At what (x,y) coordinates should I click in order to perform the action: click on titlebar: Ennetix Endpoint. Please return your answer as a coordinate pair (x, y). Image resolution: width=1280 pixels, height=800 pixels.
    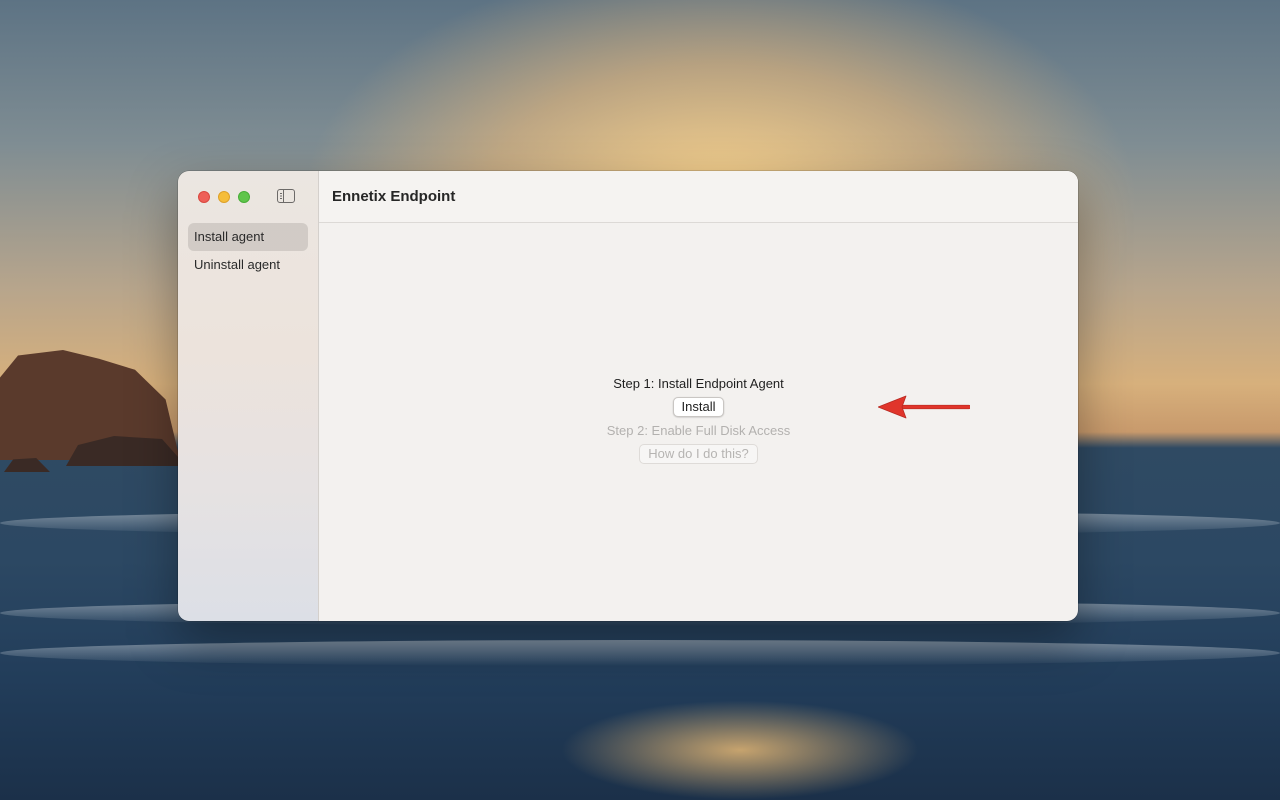
    Looking at the image, I should click on (698, 197).